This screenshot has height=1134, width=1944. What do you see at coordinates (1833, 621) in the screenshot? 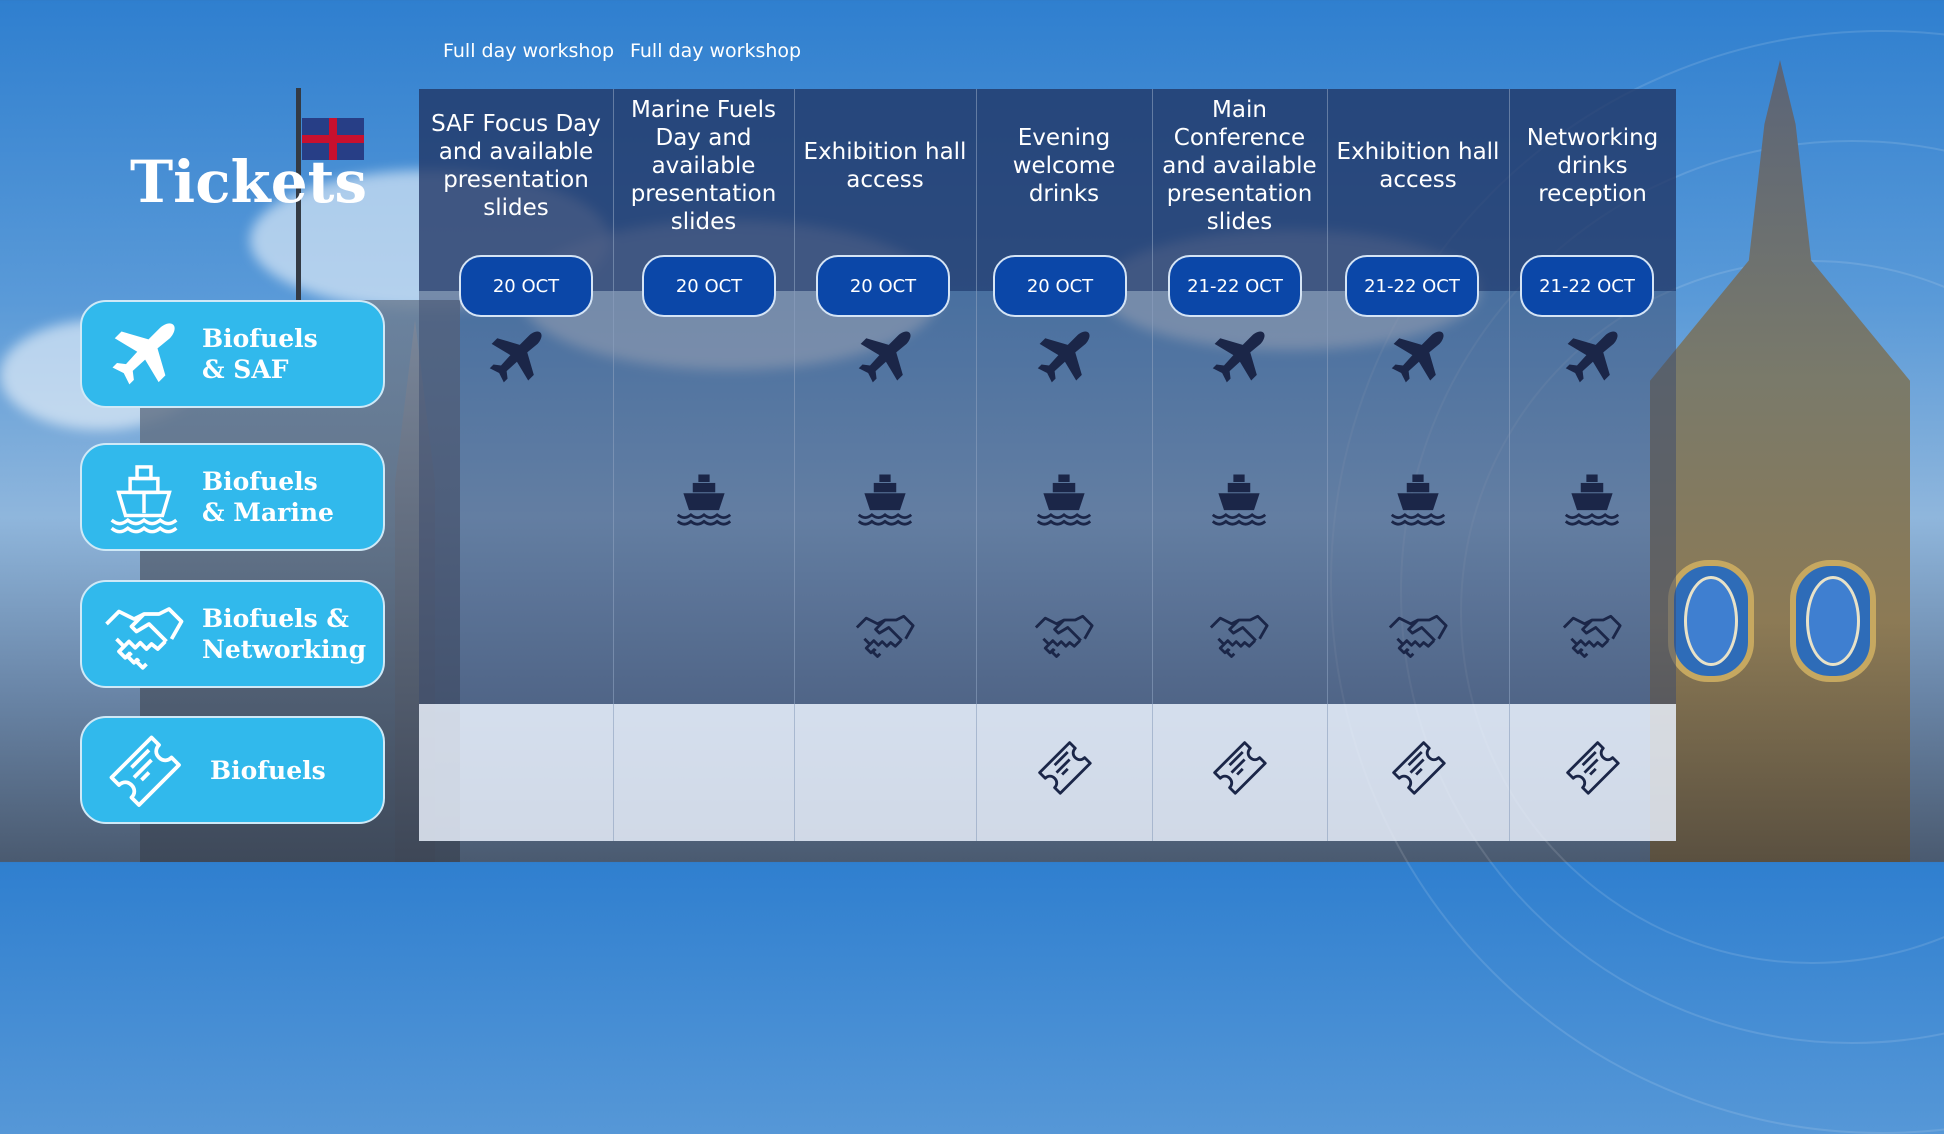
I see `clock-face-right` at bounding box center [1833, 621].